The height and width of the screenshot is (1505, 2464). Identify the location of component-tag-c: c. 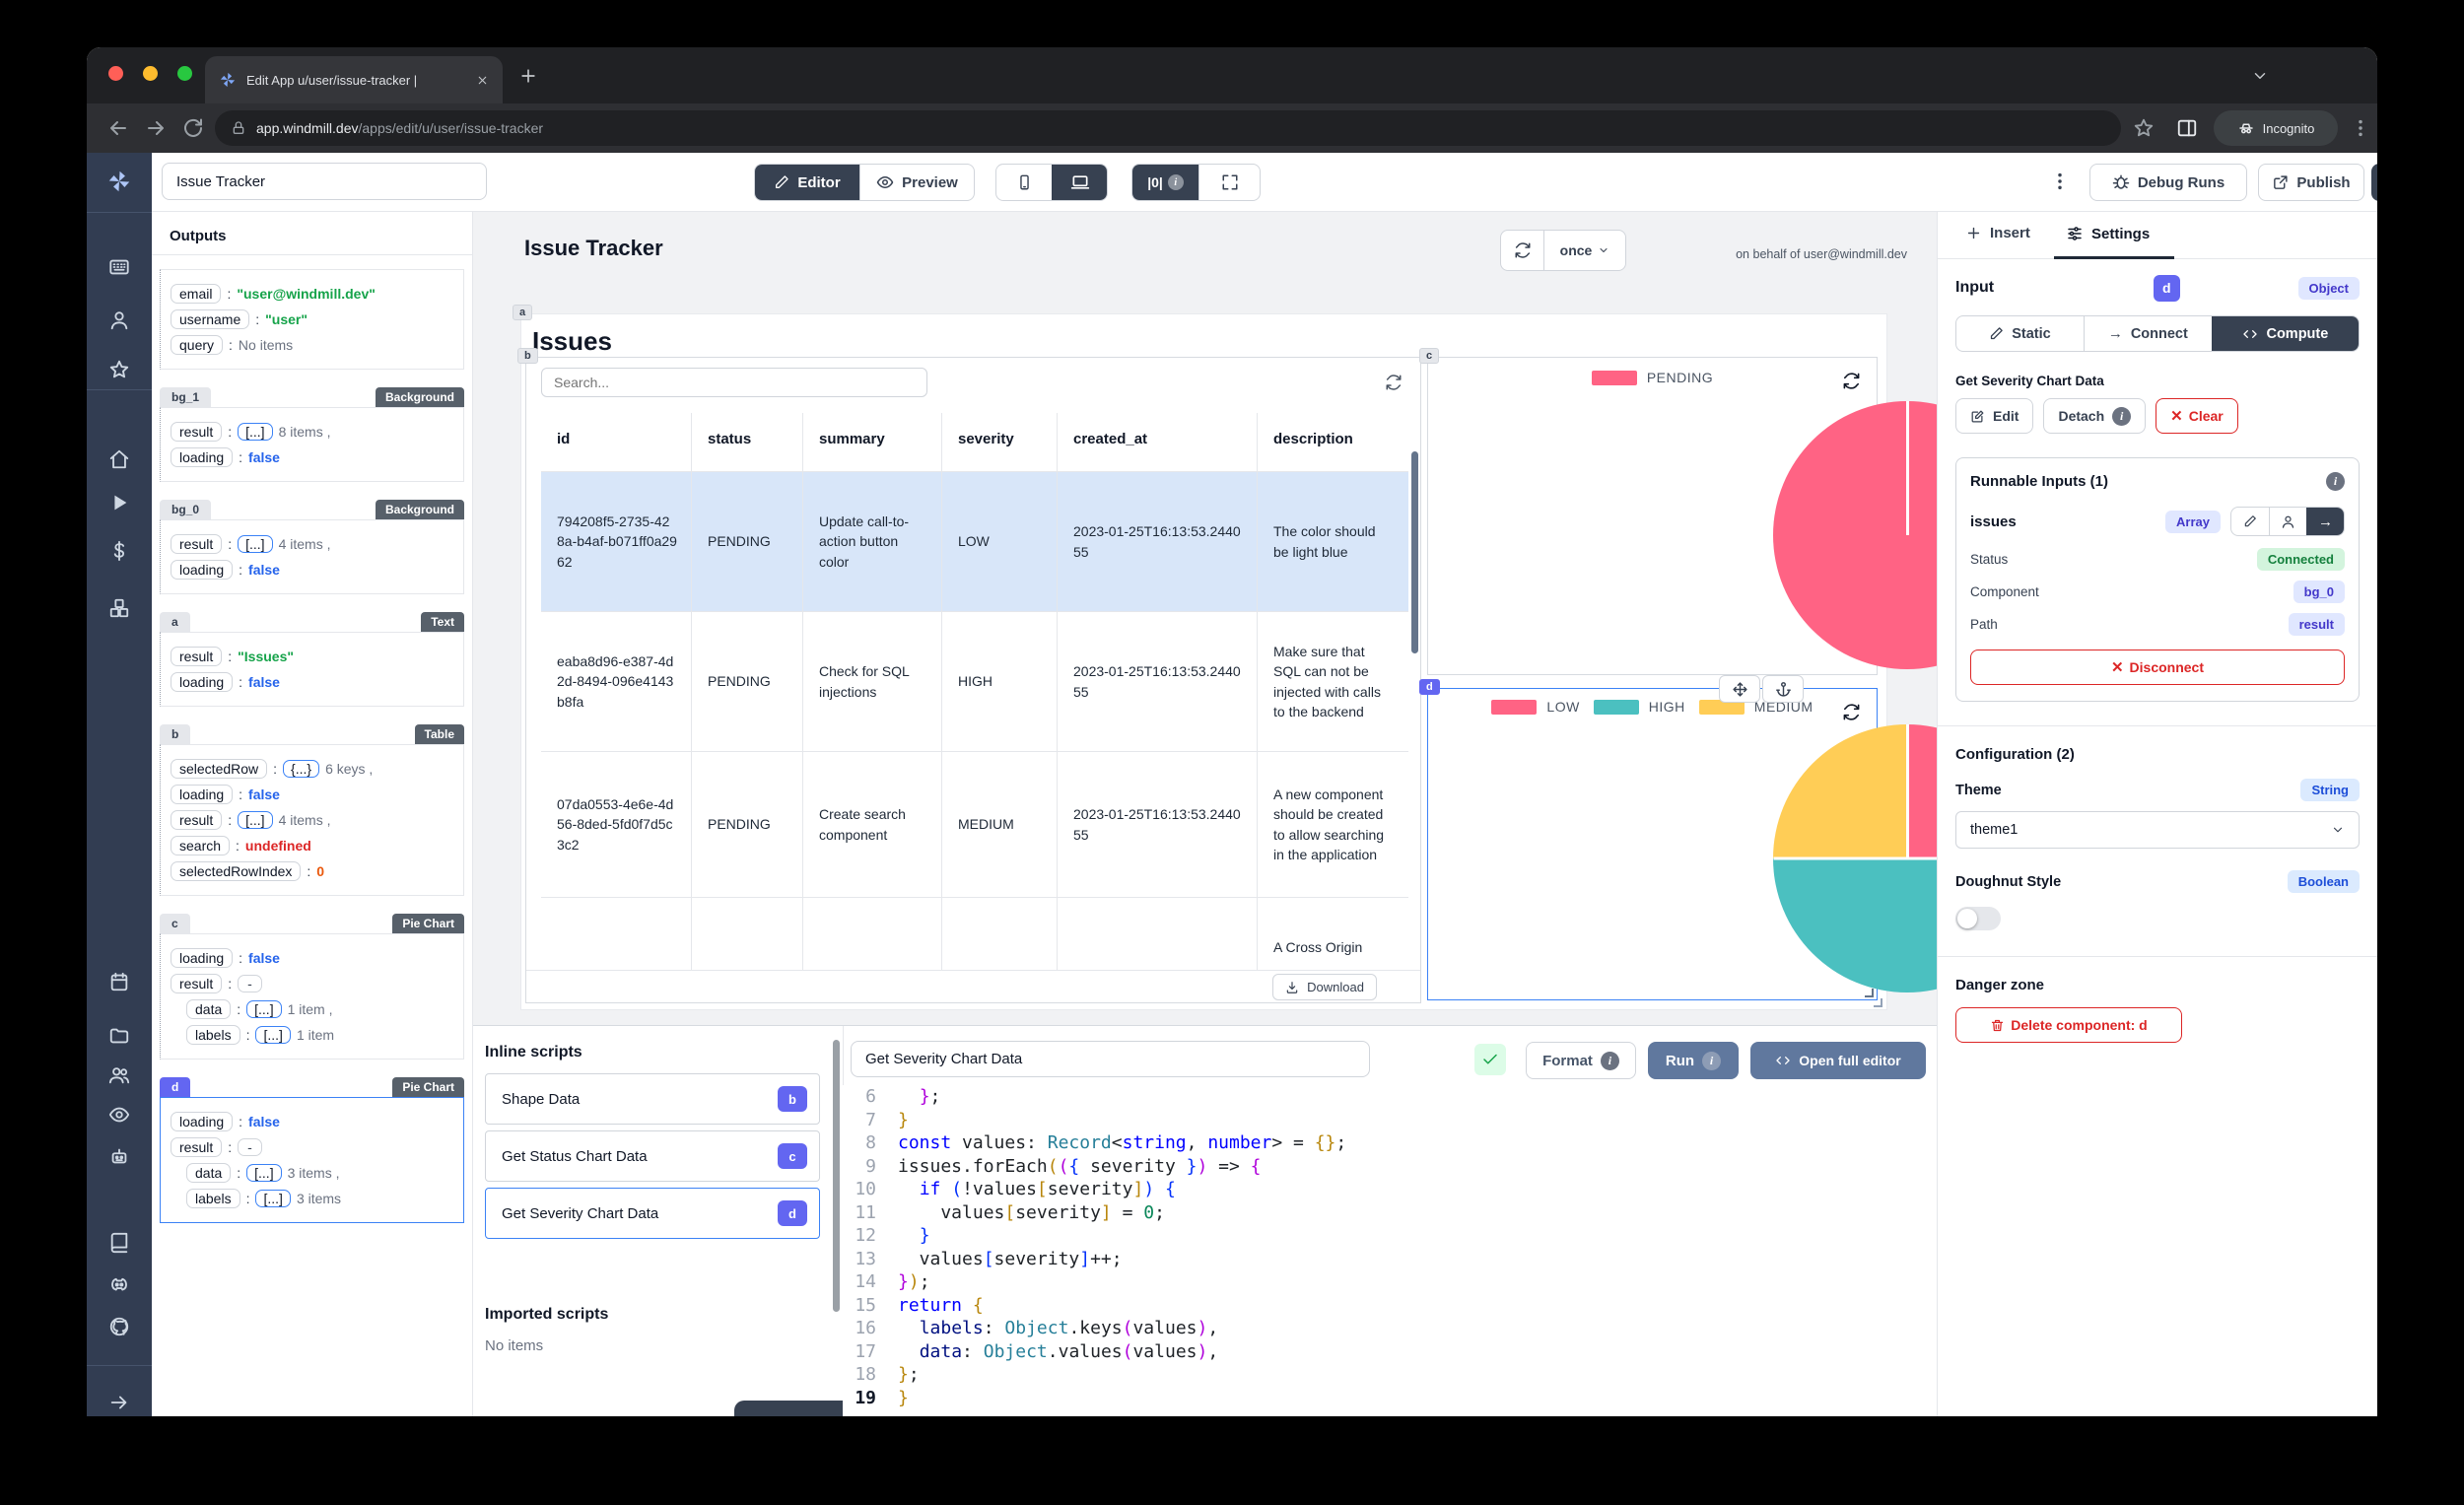
(1429, 356).